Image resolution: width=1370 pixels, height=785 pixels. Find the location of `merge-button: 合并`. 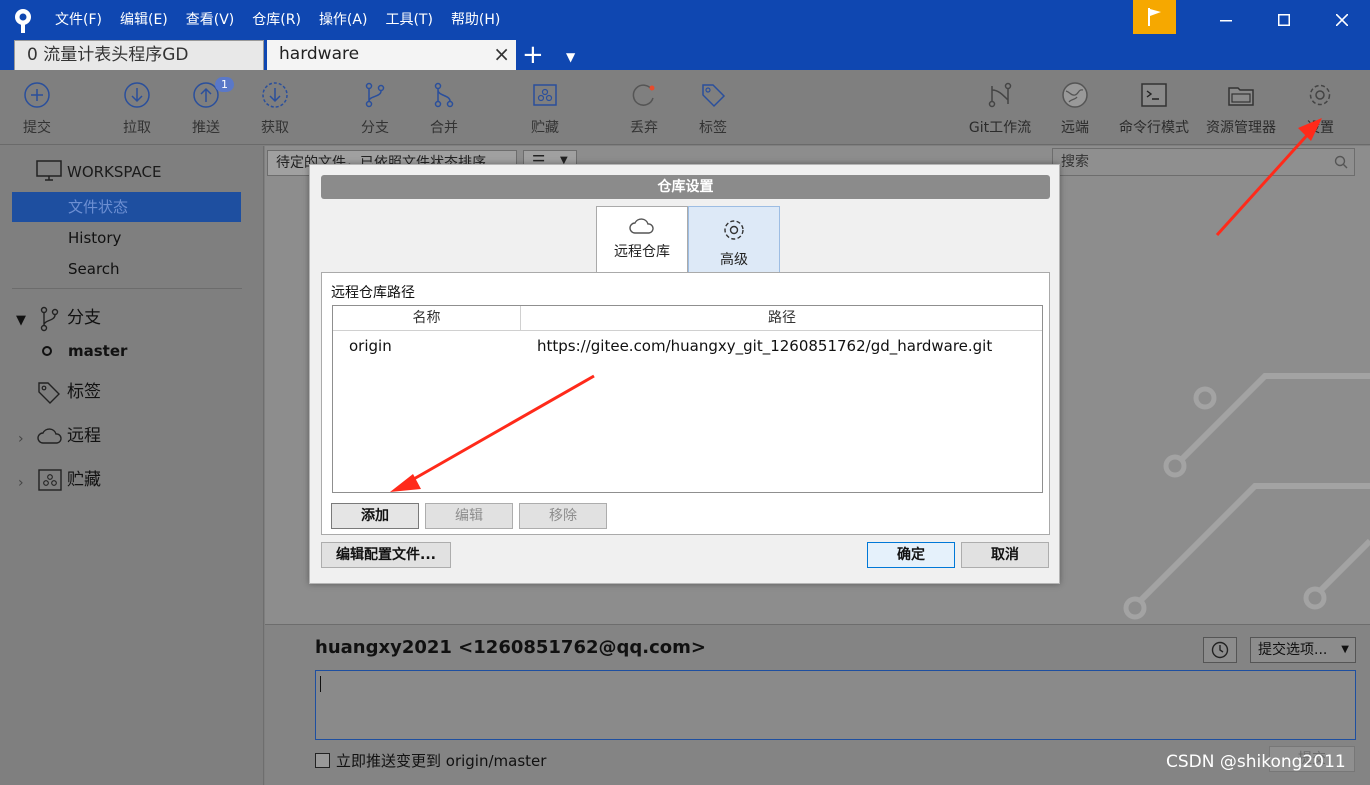

merge-button: 合并 is located at coordinates (444, 108).